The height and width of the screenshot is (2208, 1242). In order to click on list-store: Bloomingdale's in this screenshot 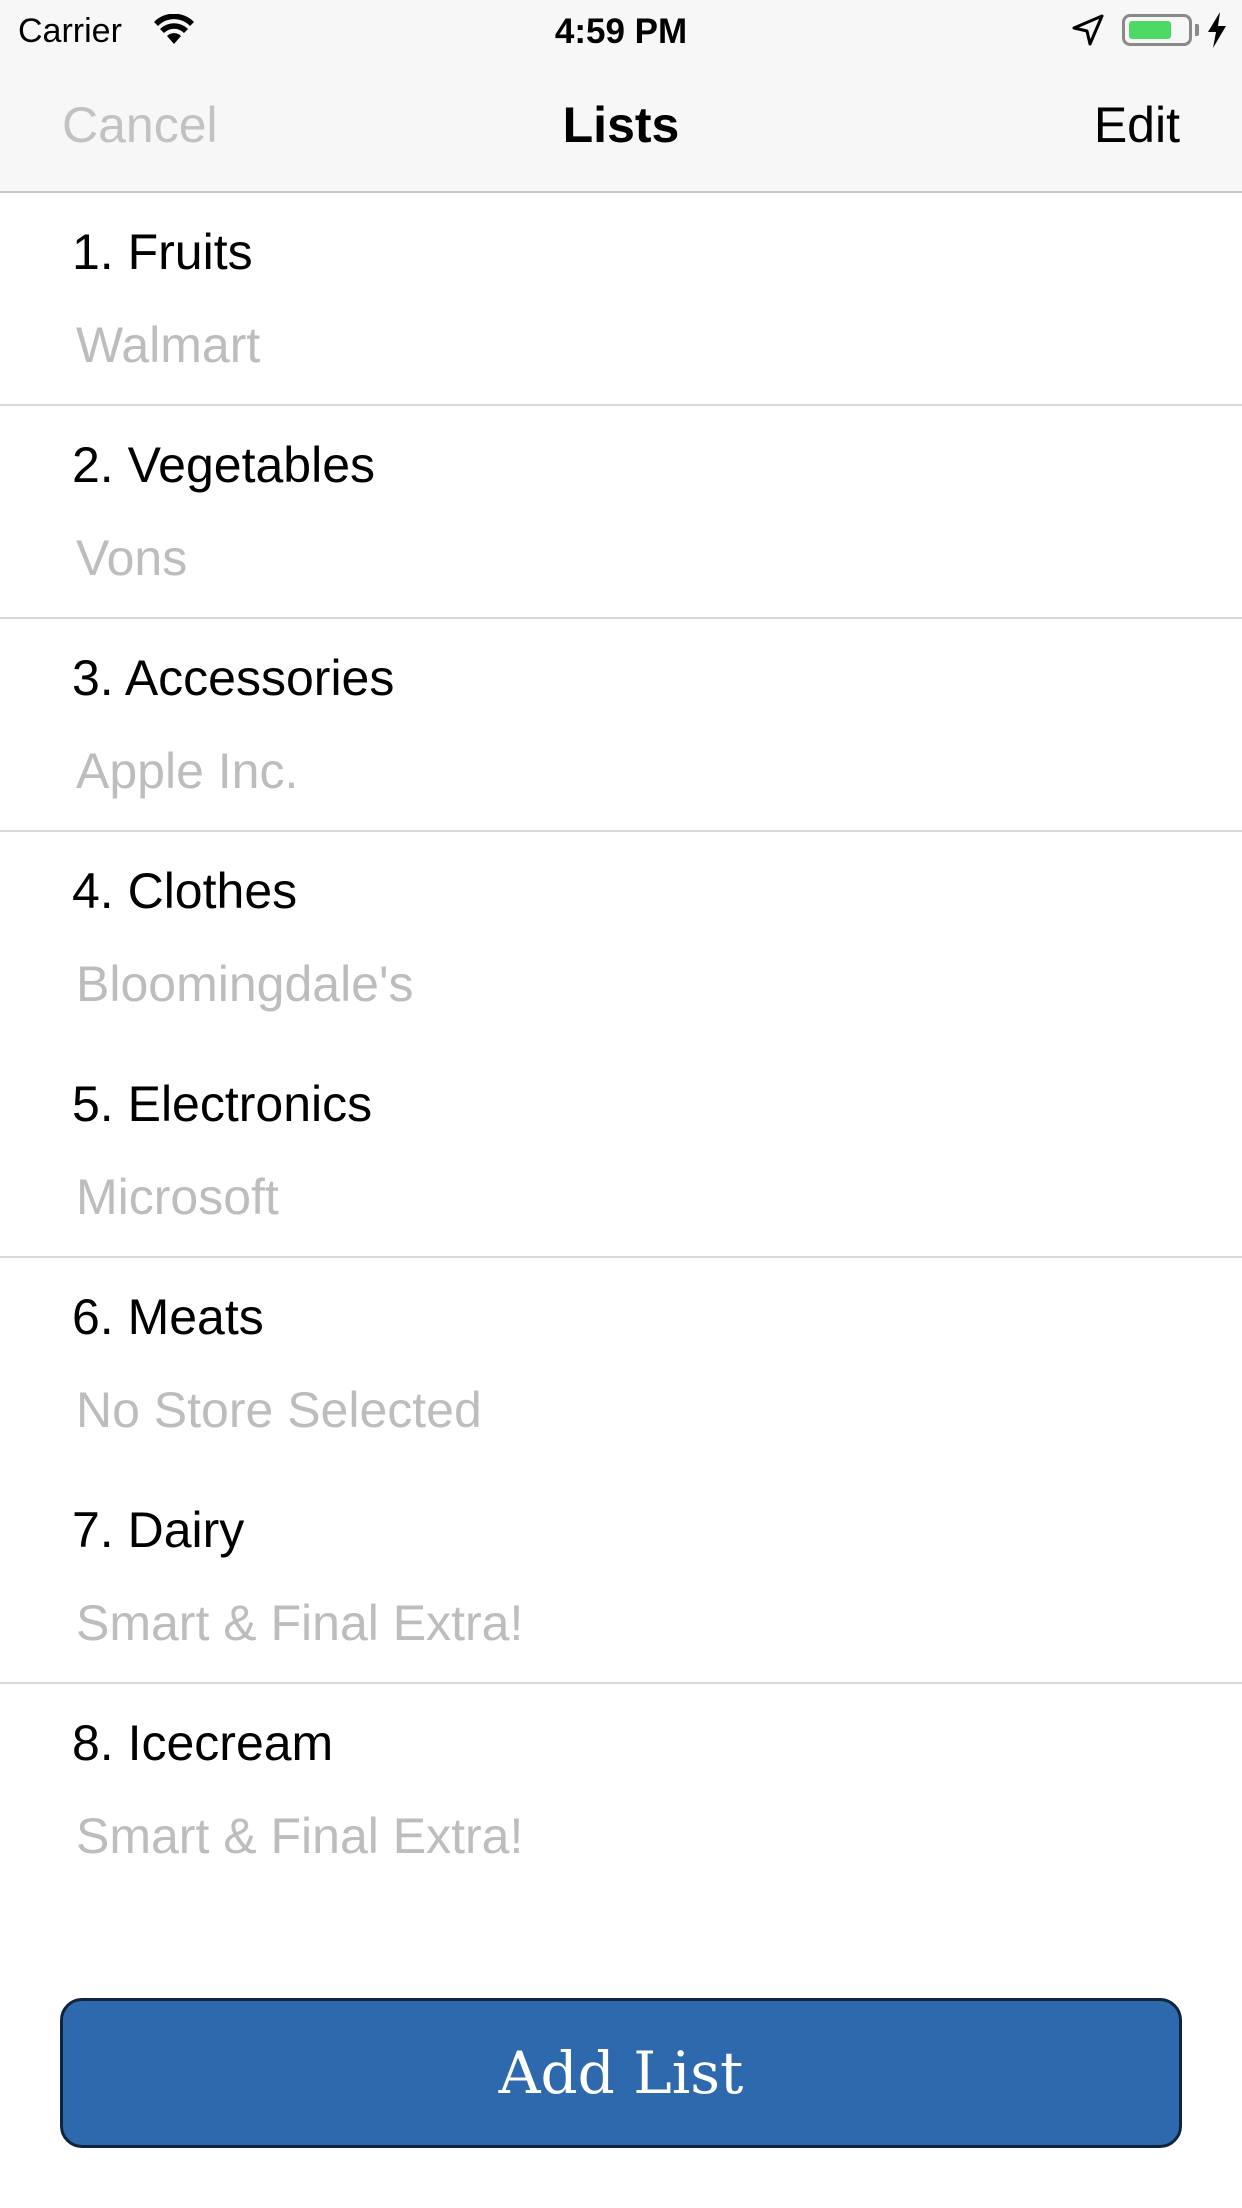, I will do `click(245, 984)`.